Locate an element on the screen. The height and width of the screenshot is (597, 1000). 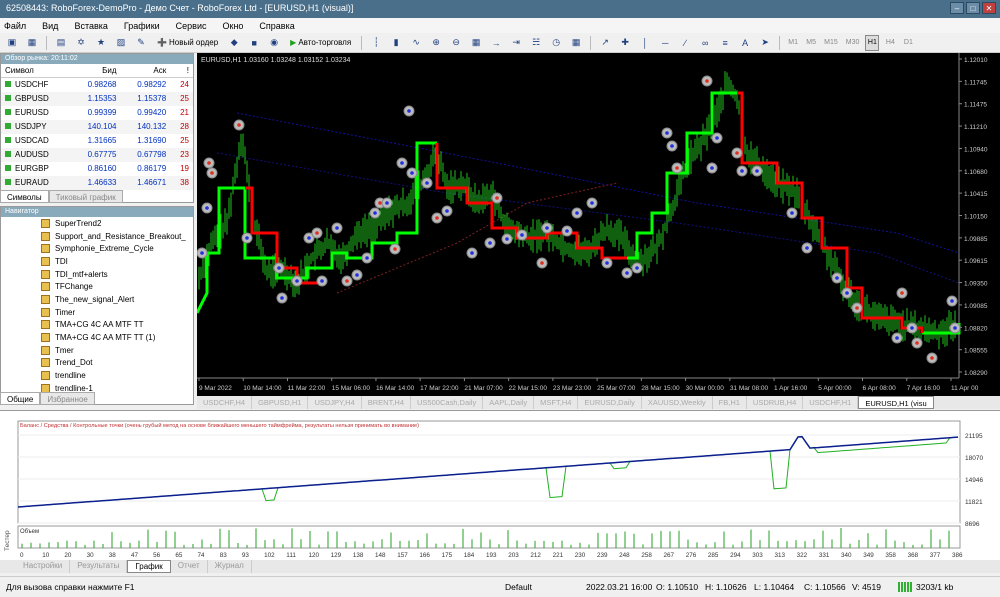
terminal-icon: ▨ is located at coordinates (121, 43).